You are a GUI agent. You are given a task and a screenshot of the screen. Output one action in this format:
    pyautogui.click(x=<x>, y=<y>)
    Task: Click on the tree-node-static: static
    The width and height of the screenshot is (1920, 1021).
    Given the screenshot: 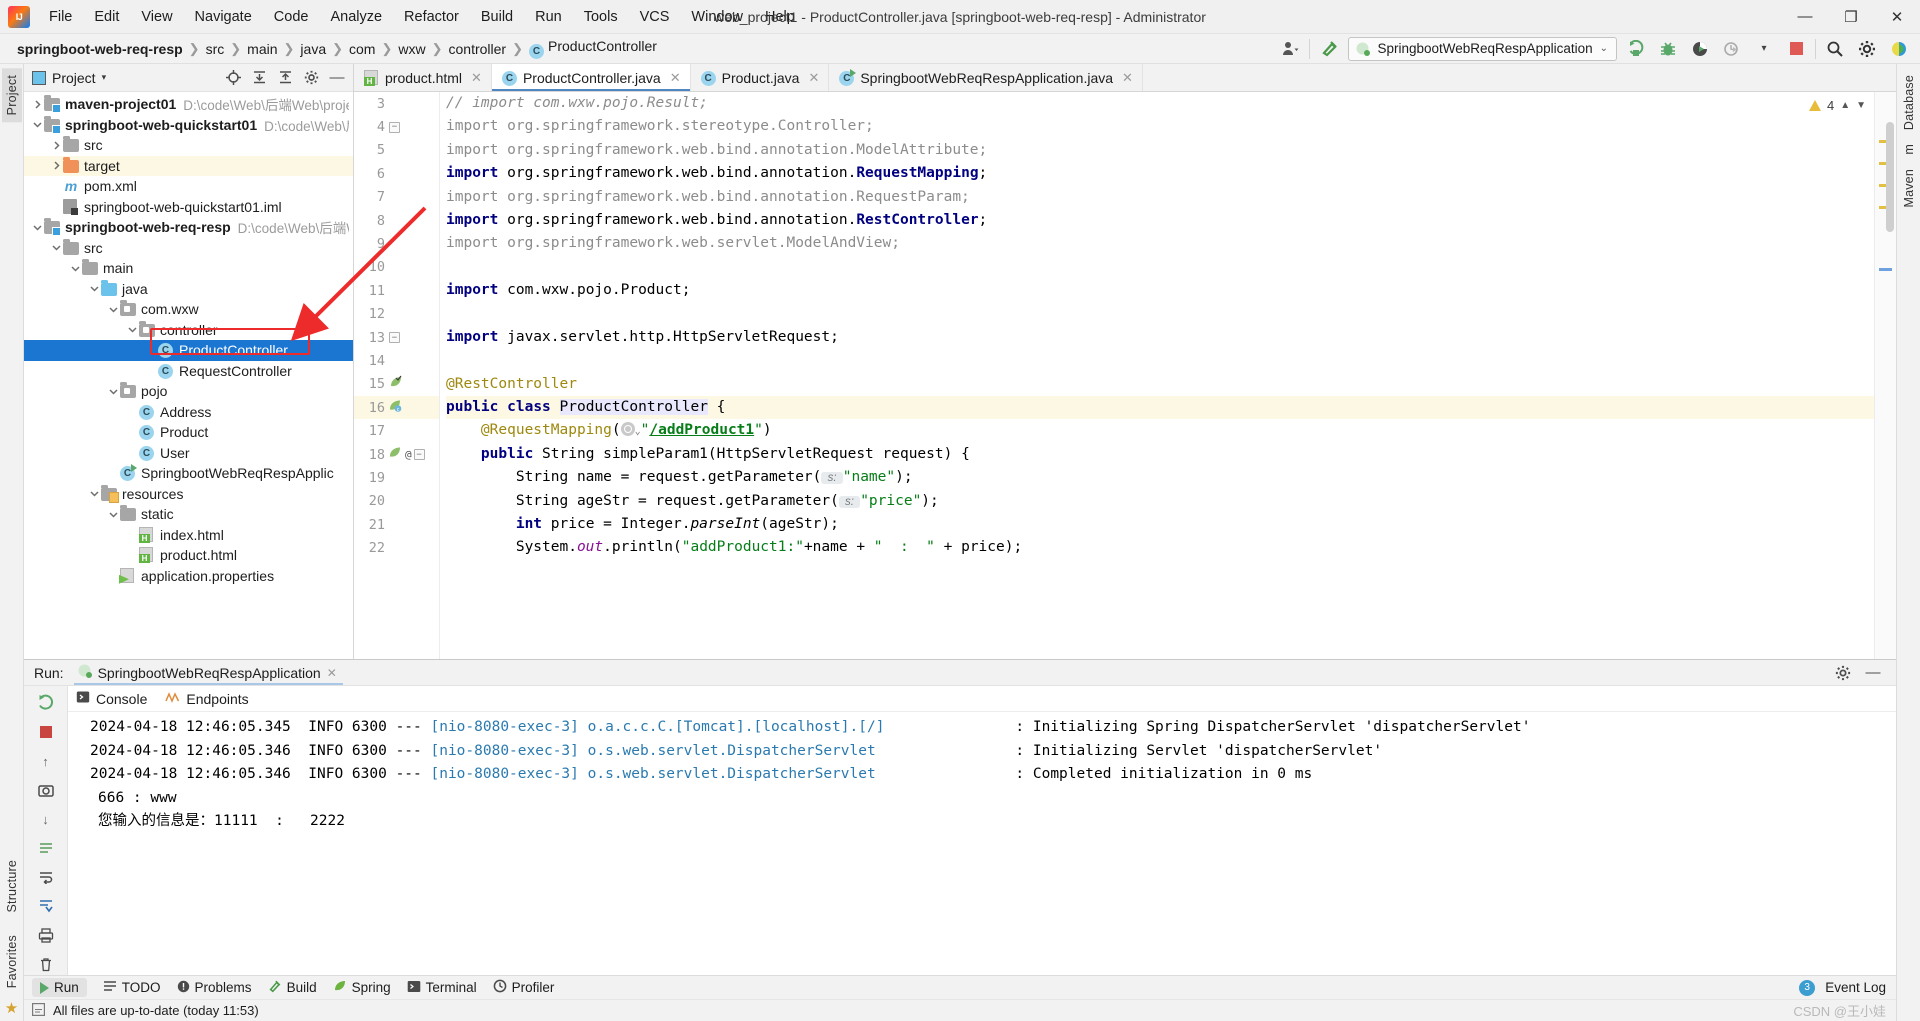 What is the action you would take?
    pyautogui.click(x=188, y=514)
    